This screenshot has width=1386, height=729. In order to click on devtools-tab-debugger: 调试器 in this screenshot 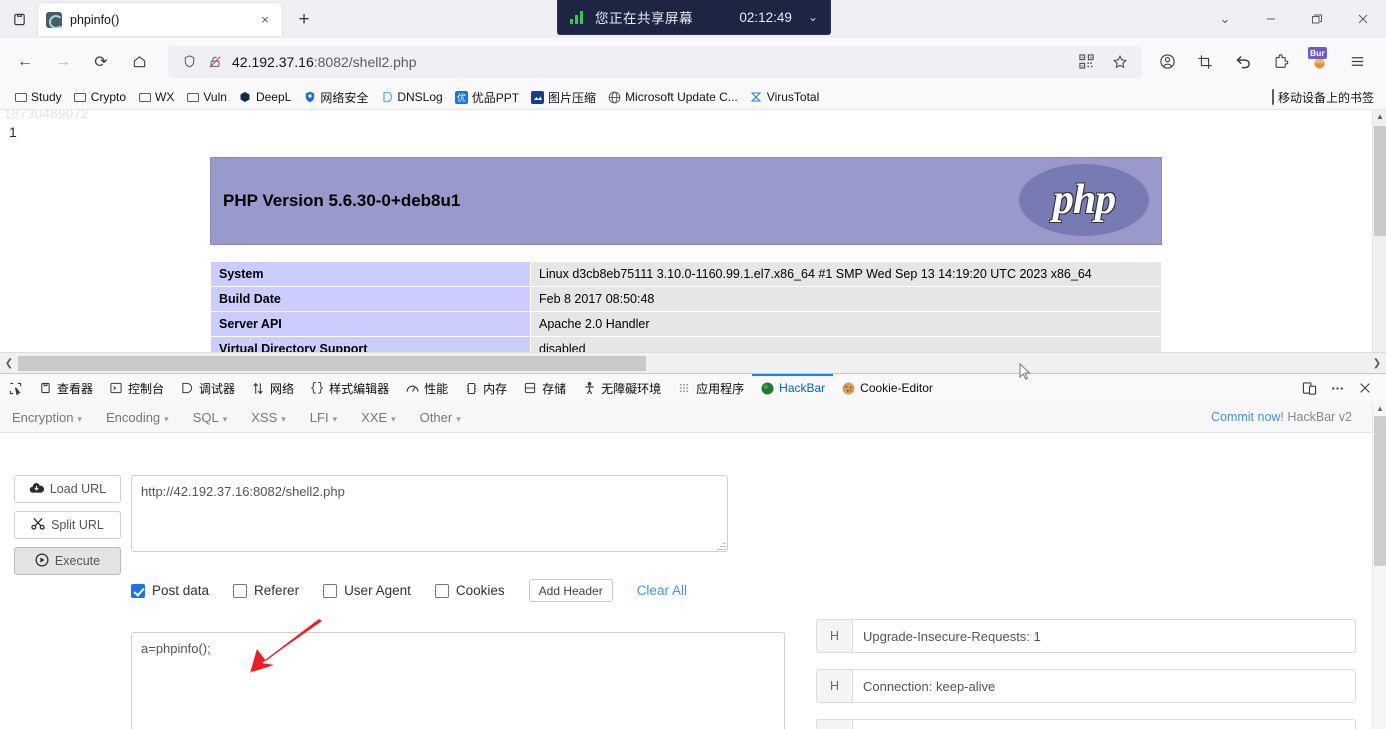, I will do `click(207, 388)`.